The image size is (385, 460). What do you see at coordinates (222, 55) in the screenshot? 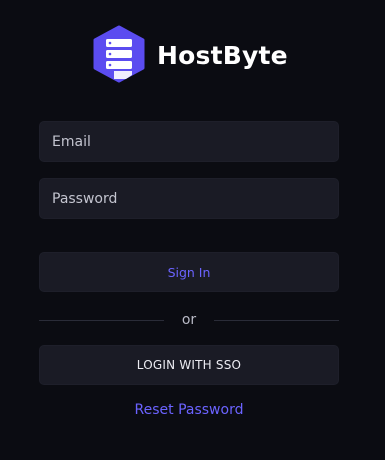
I see `brand-name: HostByte` at bounding box center [222, 55].